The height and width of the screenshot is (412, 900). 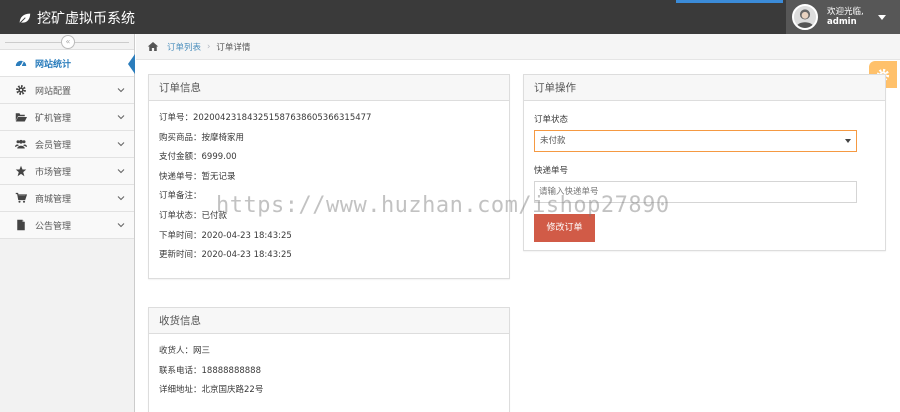 What do you see at coordinates (21, 90) in the screenshot?
I see `gear-icon` at bounding box center [21, 90].